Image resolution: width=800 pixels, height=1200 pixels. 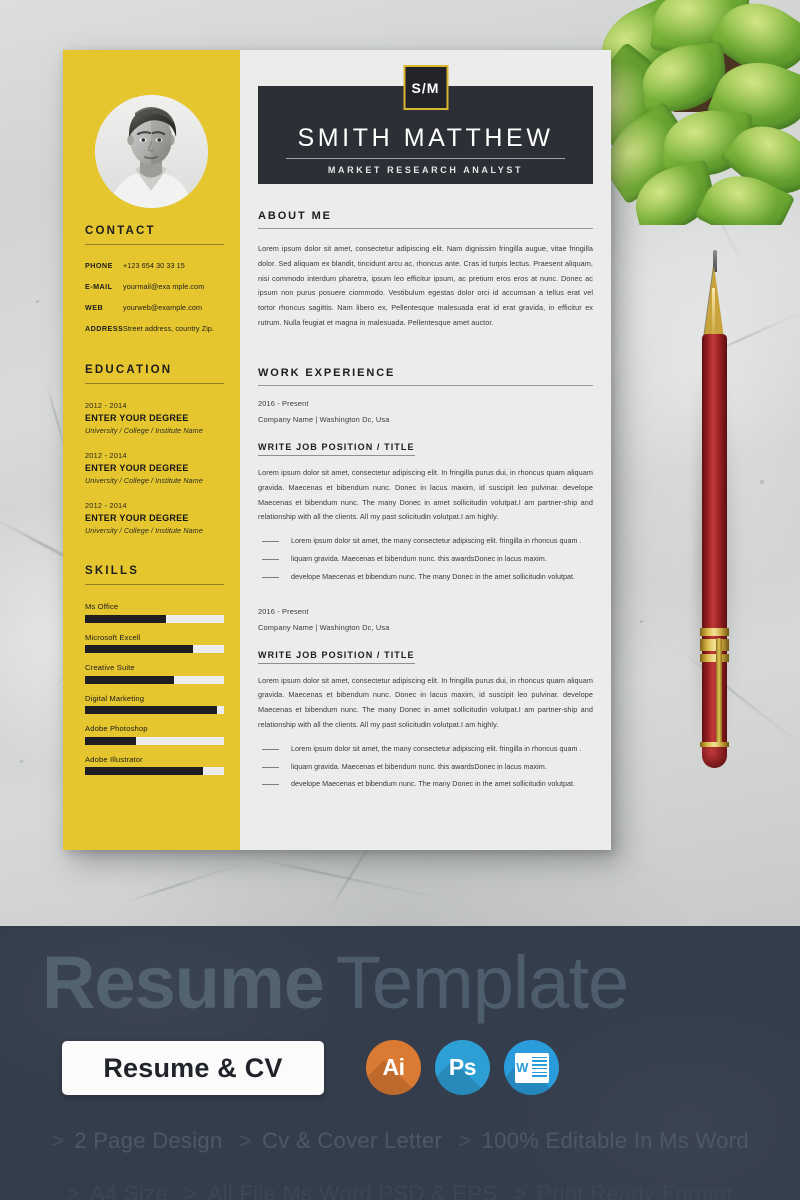 I want to click on skills-heading: SKILLS, so click(x=112, y=571).